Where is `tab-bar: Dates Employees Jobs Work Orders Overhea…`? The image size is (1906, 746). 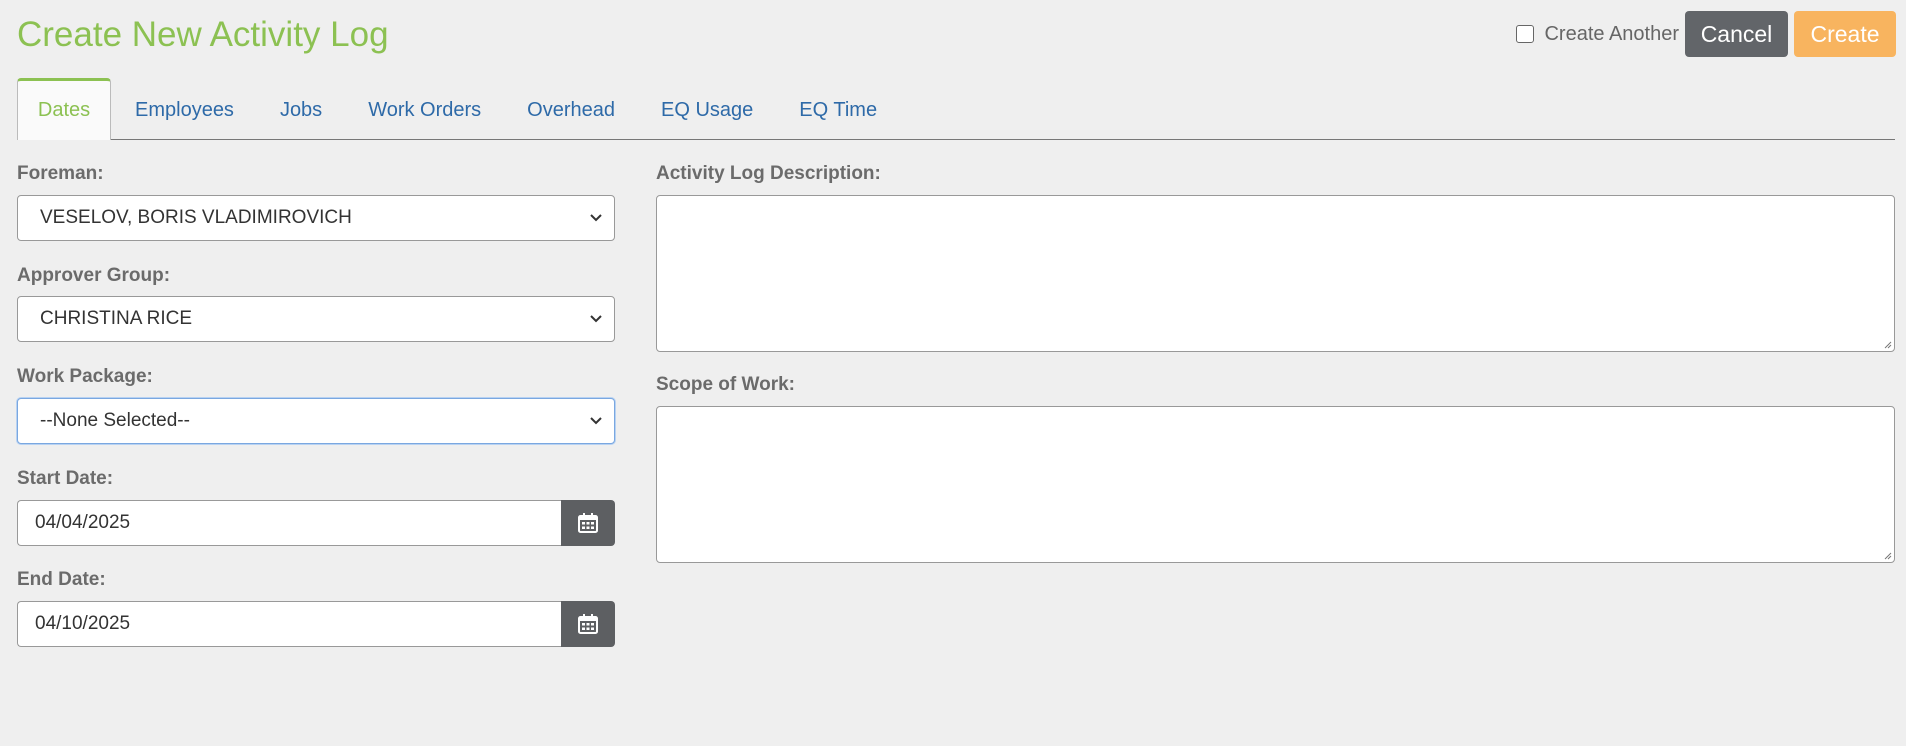 tab-bar: Dates Employees Jobs Work Orders Overhea… is located at coordinates (956, 109).